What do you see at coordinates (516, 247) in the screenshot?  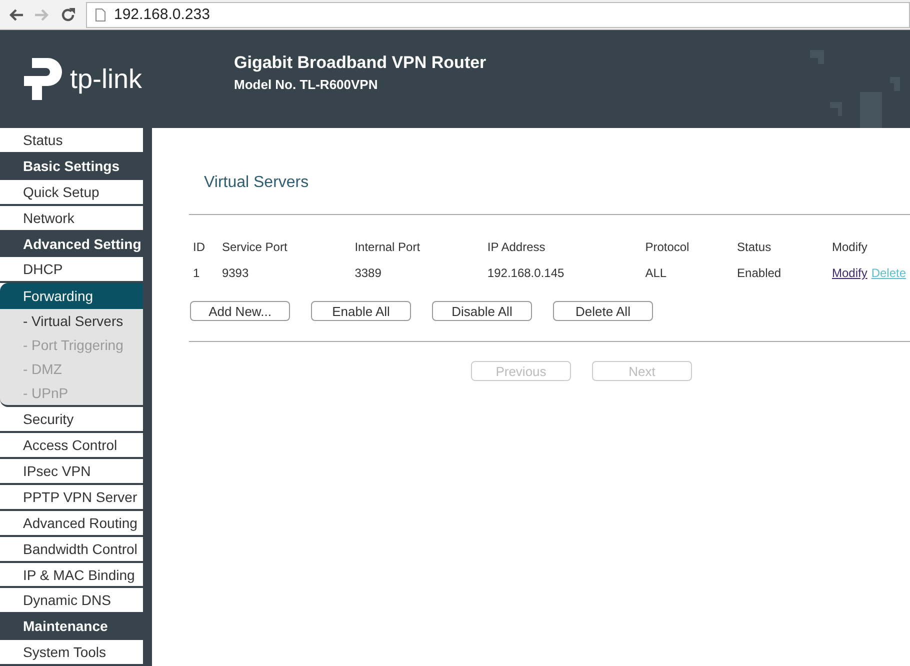 I see `column-header: IP Address` at bounding box center [516, 247].